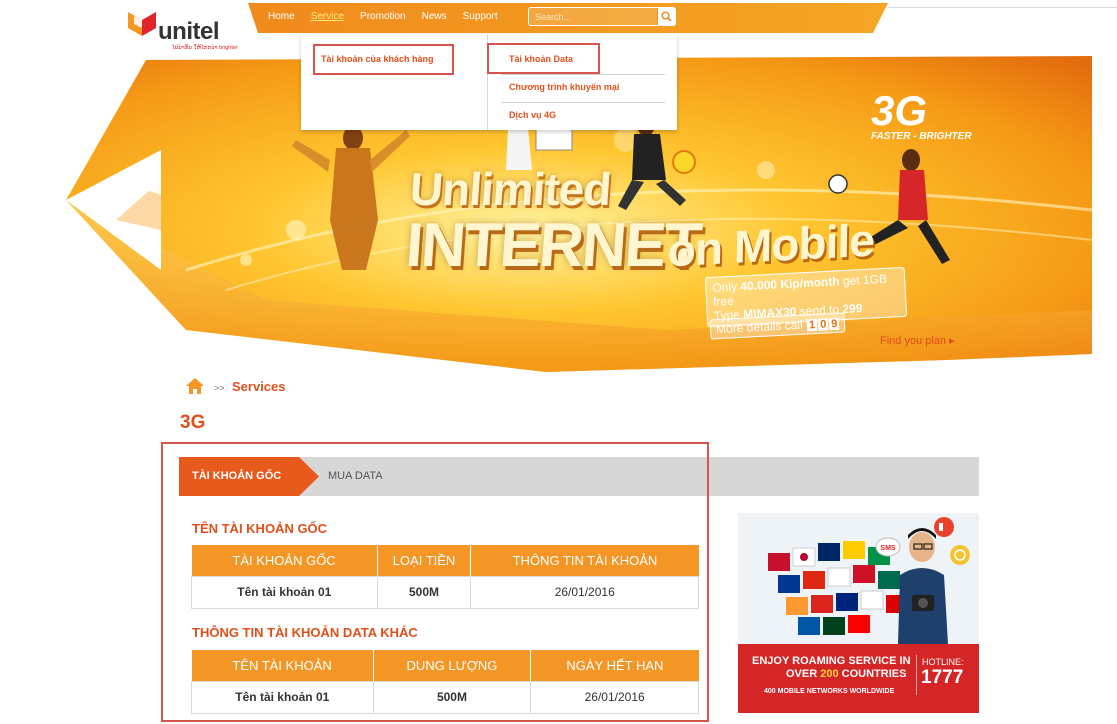 The image size is (1117, 724). I want to click on nav-news: News, so click(434, 16).